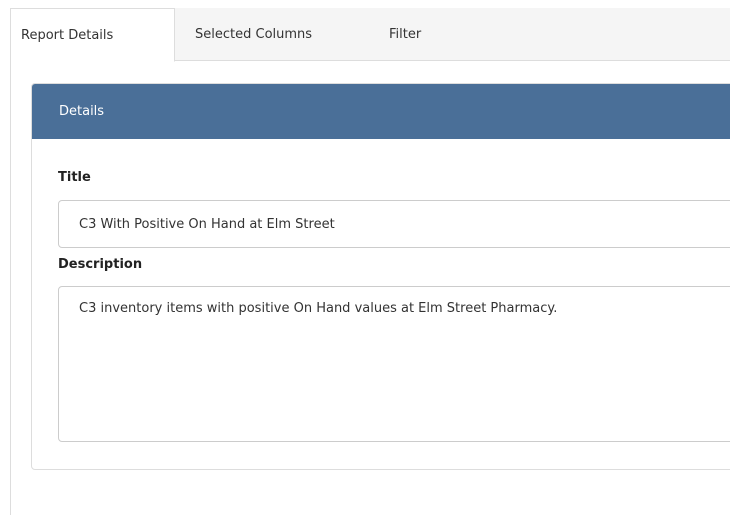 The height and width of the screenshot is (515, 730). I want to click on title-label: Title, so click(74, 177).